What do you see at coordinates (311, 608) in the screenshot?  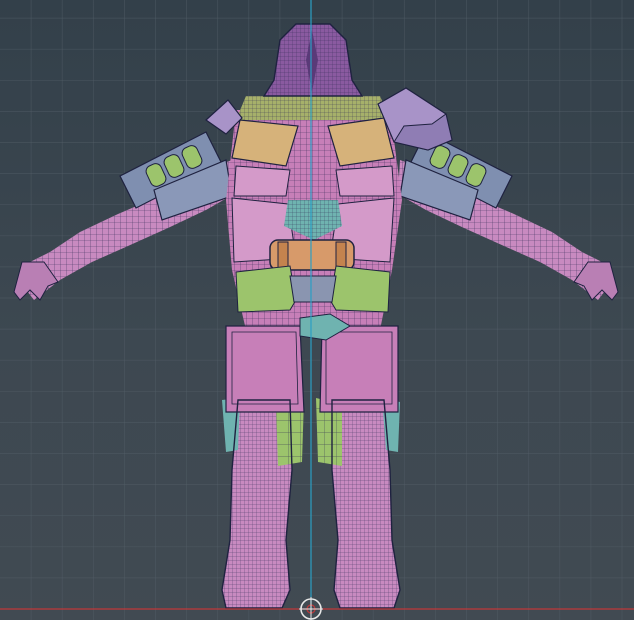 I see `pivot-gizmo-icon` at bounding box center [311, 608].